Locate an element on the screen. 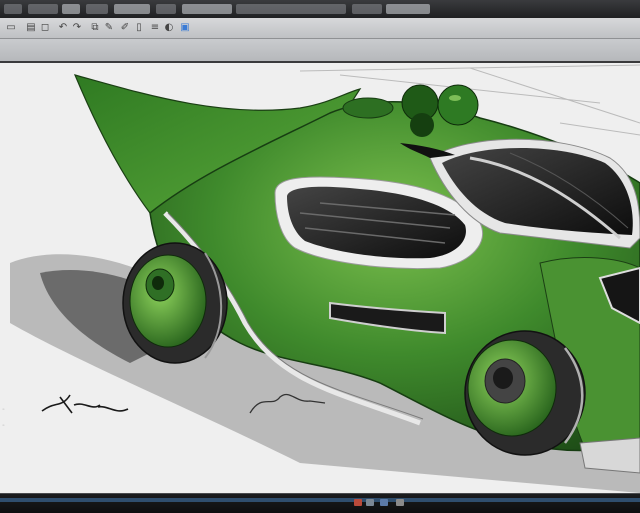 This screenshot has height=513, width=640. copy-icon: ⧉ is located at coordinates (95, 28).